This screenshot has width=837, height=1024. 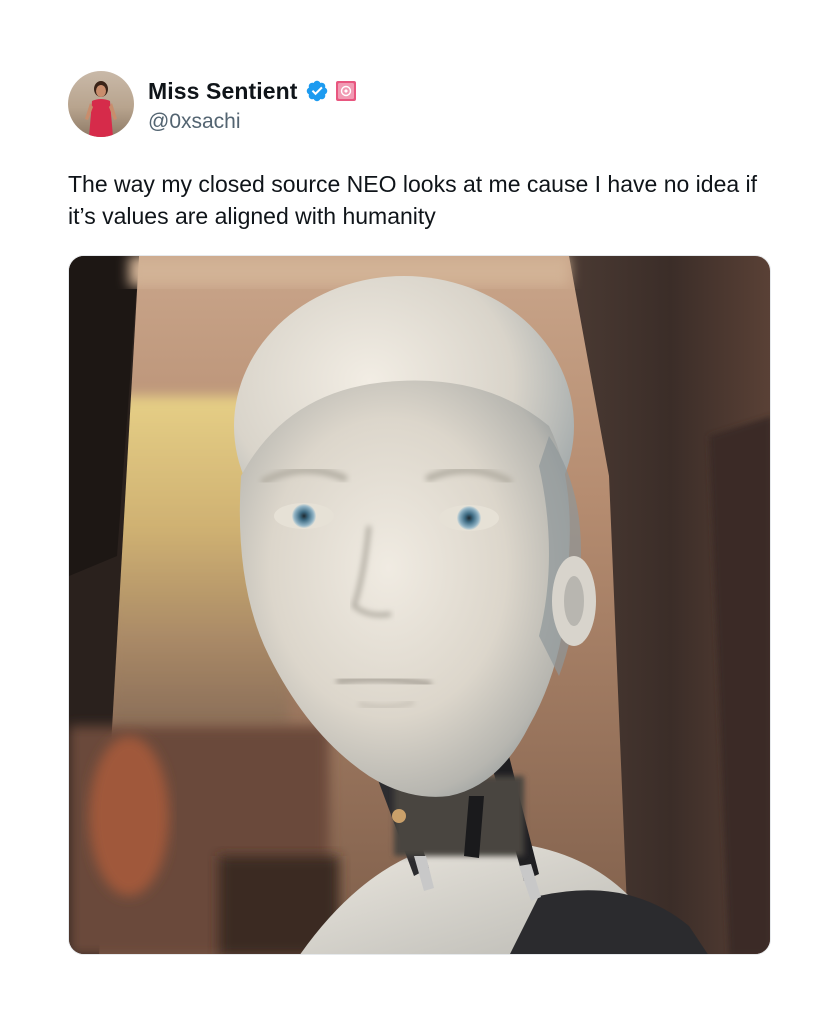 I want to click on avatar, so click(x=101, y=104).